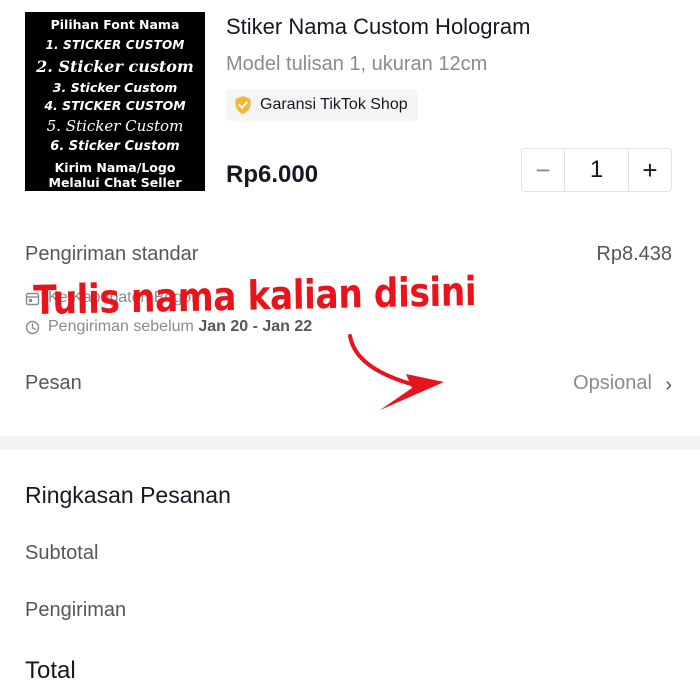 This screenshot has height=700, width=700. Describe the element at coordinates (650, 170) in the screenshot. I see `increase-quantity-button: +` at that location.